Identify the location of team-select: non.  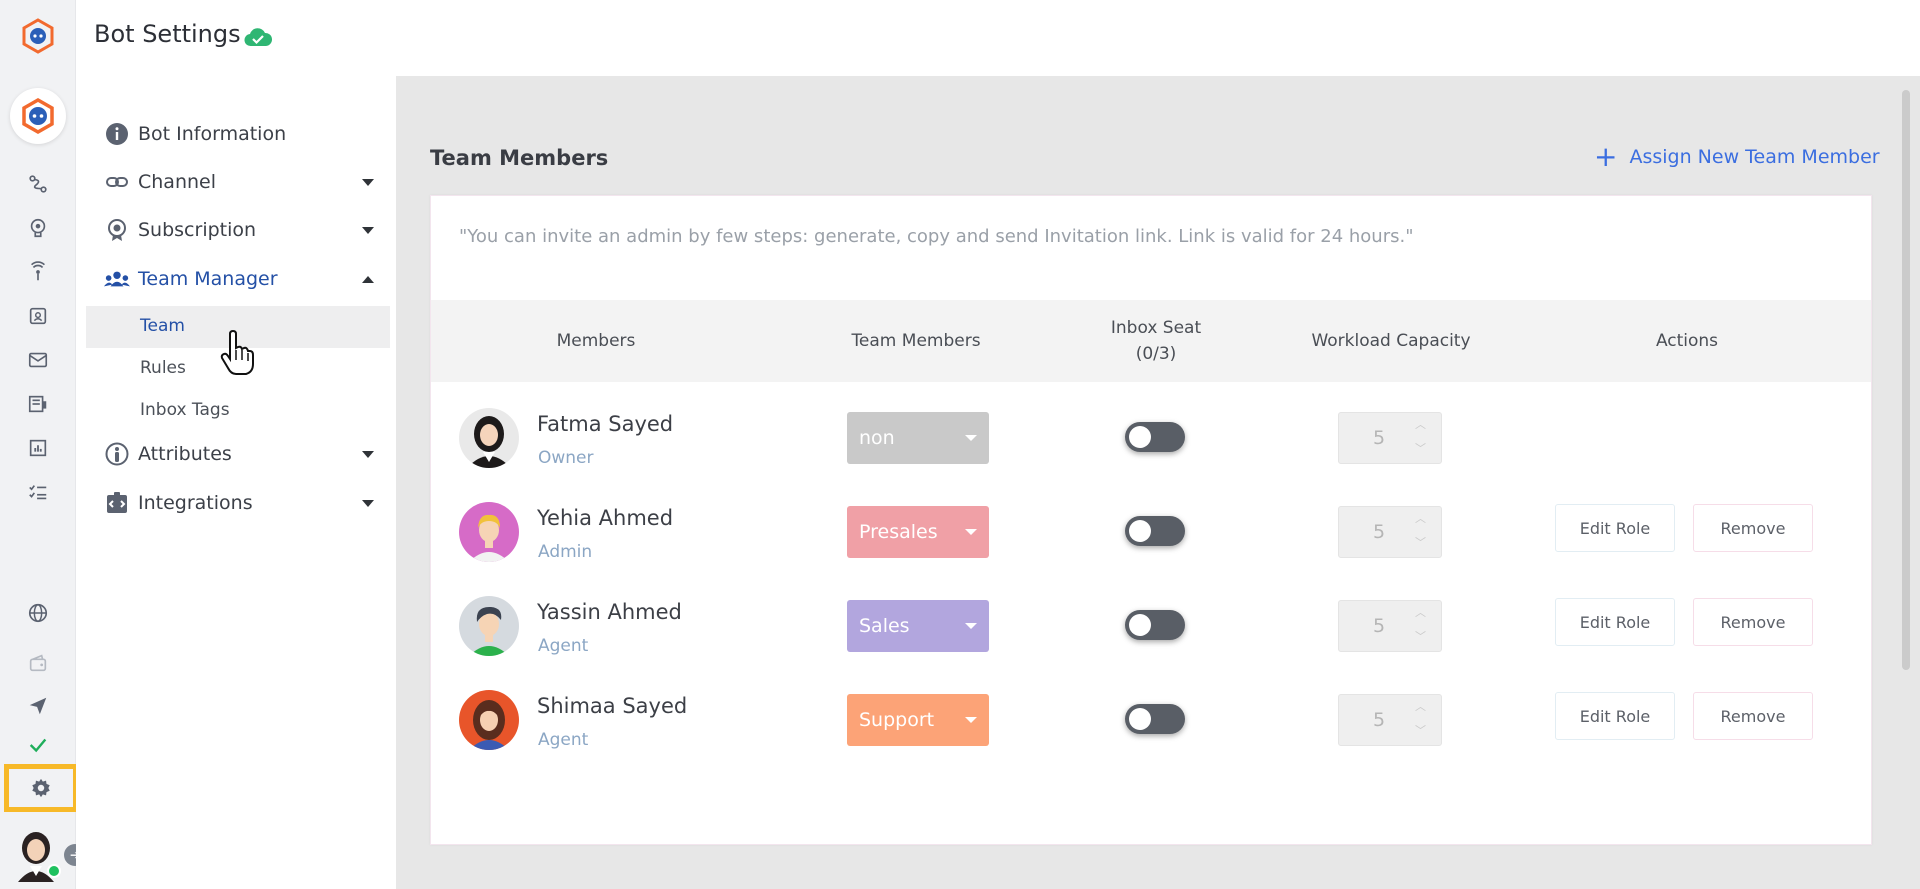
(918, 438).